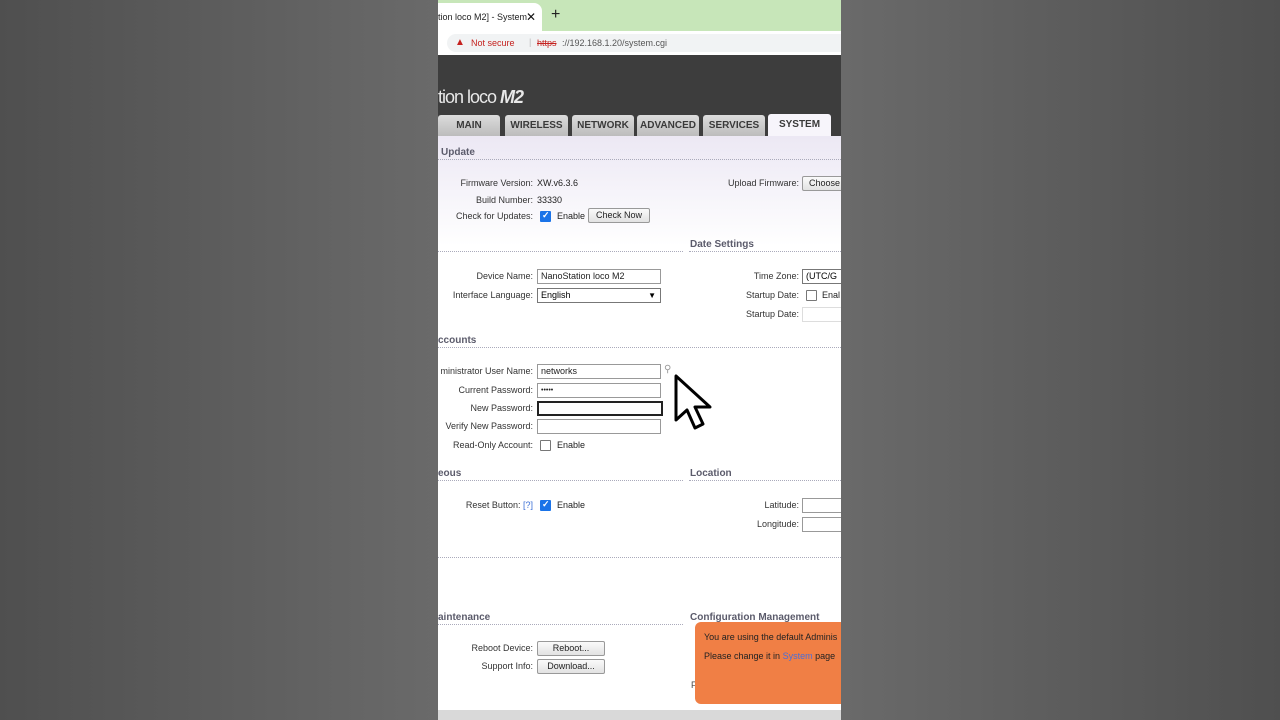 The width and height of the screenshot is (1280, 720). What do you see at coordinates (652, 295) in the screenshot?
I see `chevron-down-icon: ▼` at bounding box center [652, 295].